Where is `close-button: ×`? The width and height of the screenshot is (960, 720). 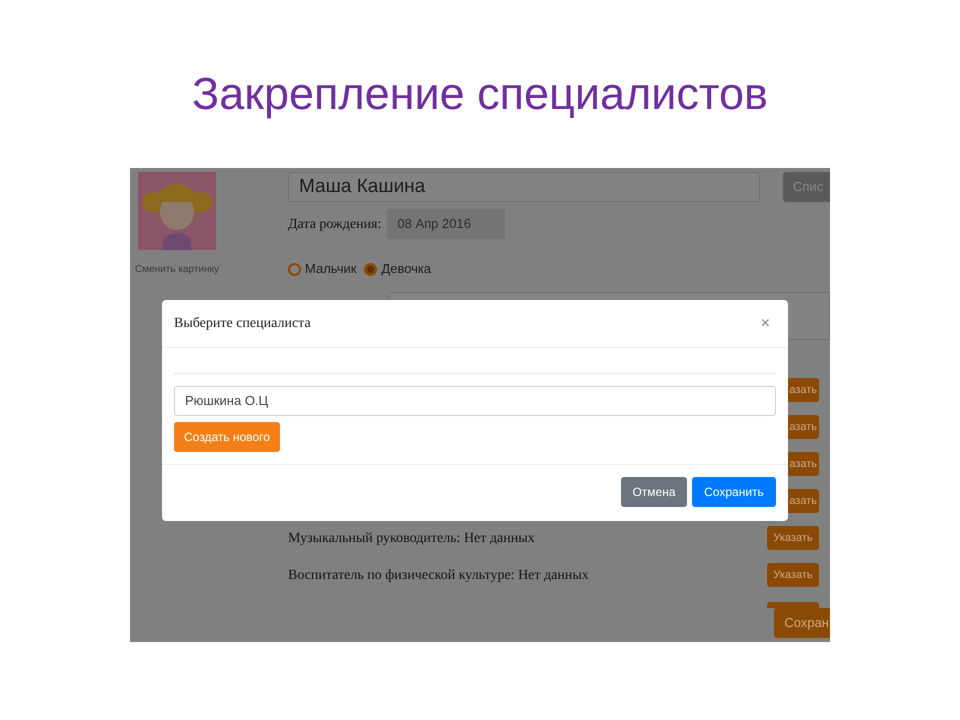
close-button: × is located at coordinates (765, 324).